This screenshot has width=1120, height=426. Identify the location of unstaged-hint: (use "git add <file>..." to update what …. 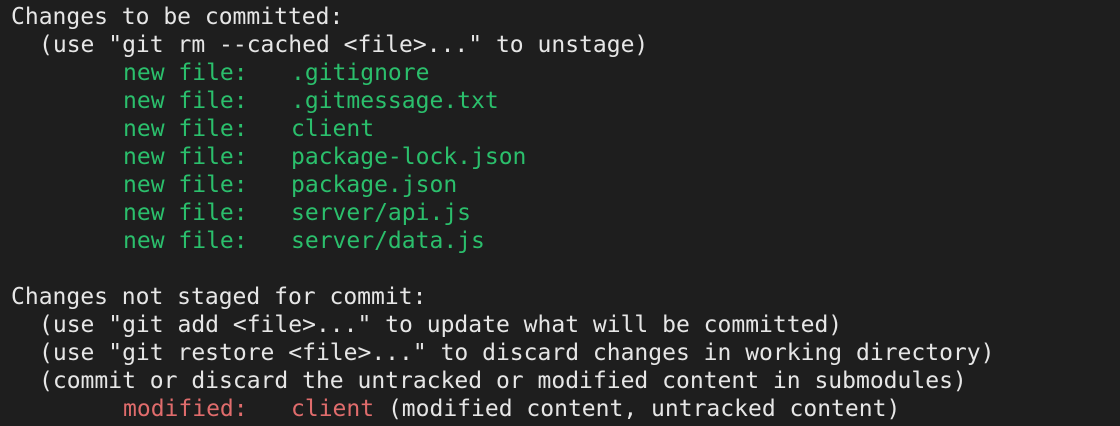
(441, 325).